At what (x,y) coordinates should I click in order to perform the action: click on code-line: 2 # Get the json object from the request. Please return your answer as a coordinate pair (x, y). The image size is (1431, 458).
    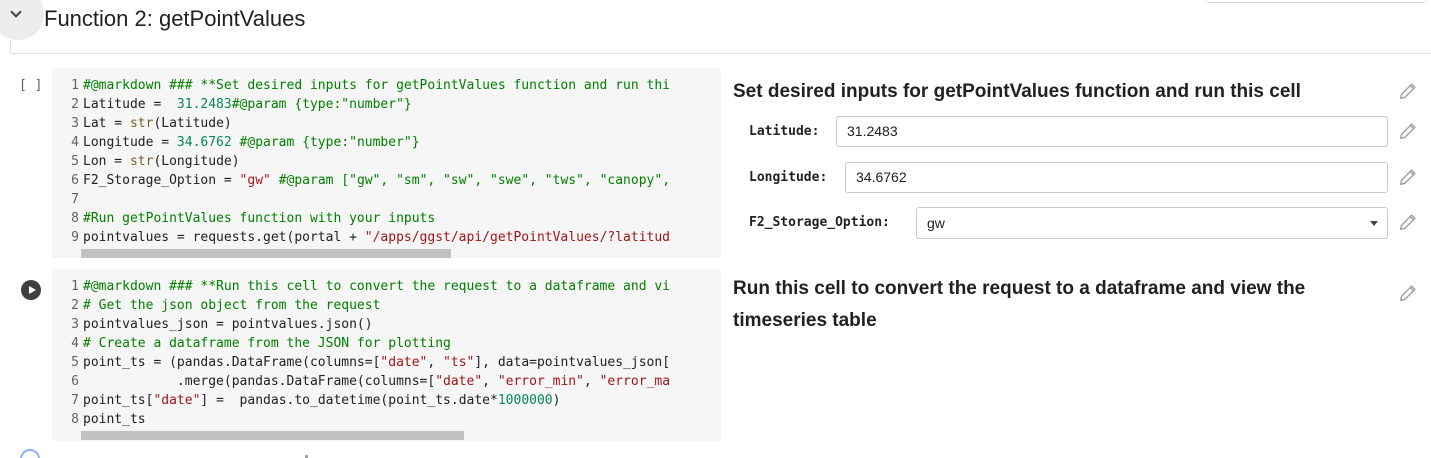
    Looking at the image, I should click on (361, 305).